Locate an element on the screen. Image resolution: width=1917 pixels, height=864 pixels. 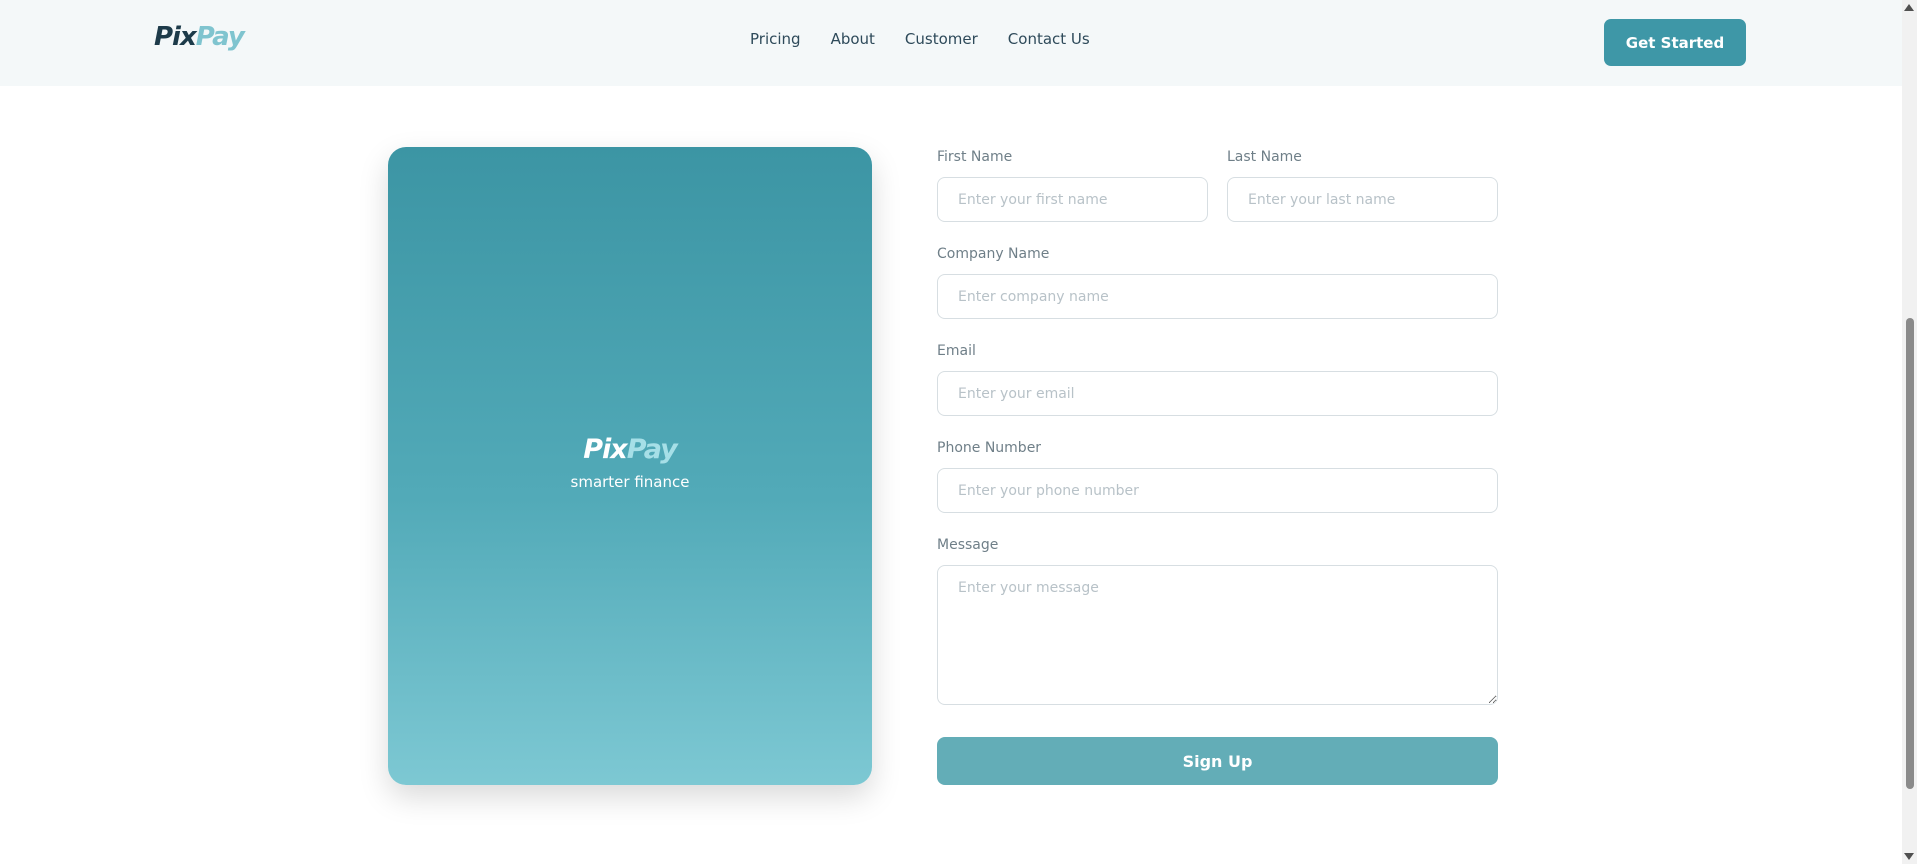
vertical-scrollbar is located at coordinates (1909, 432).